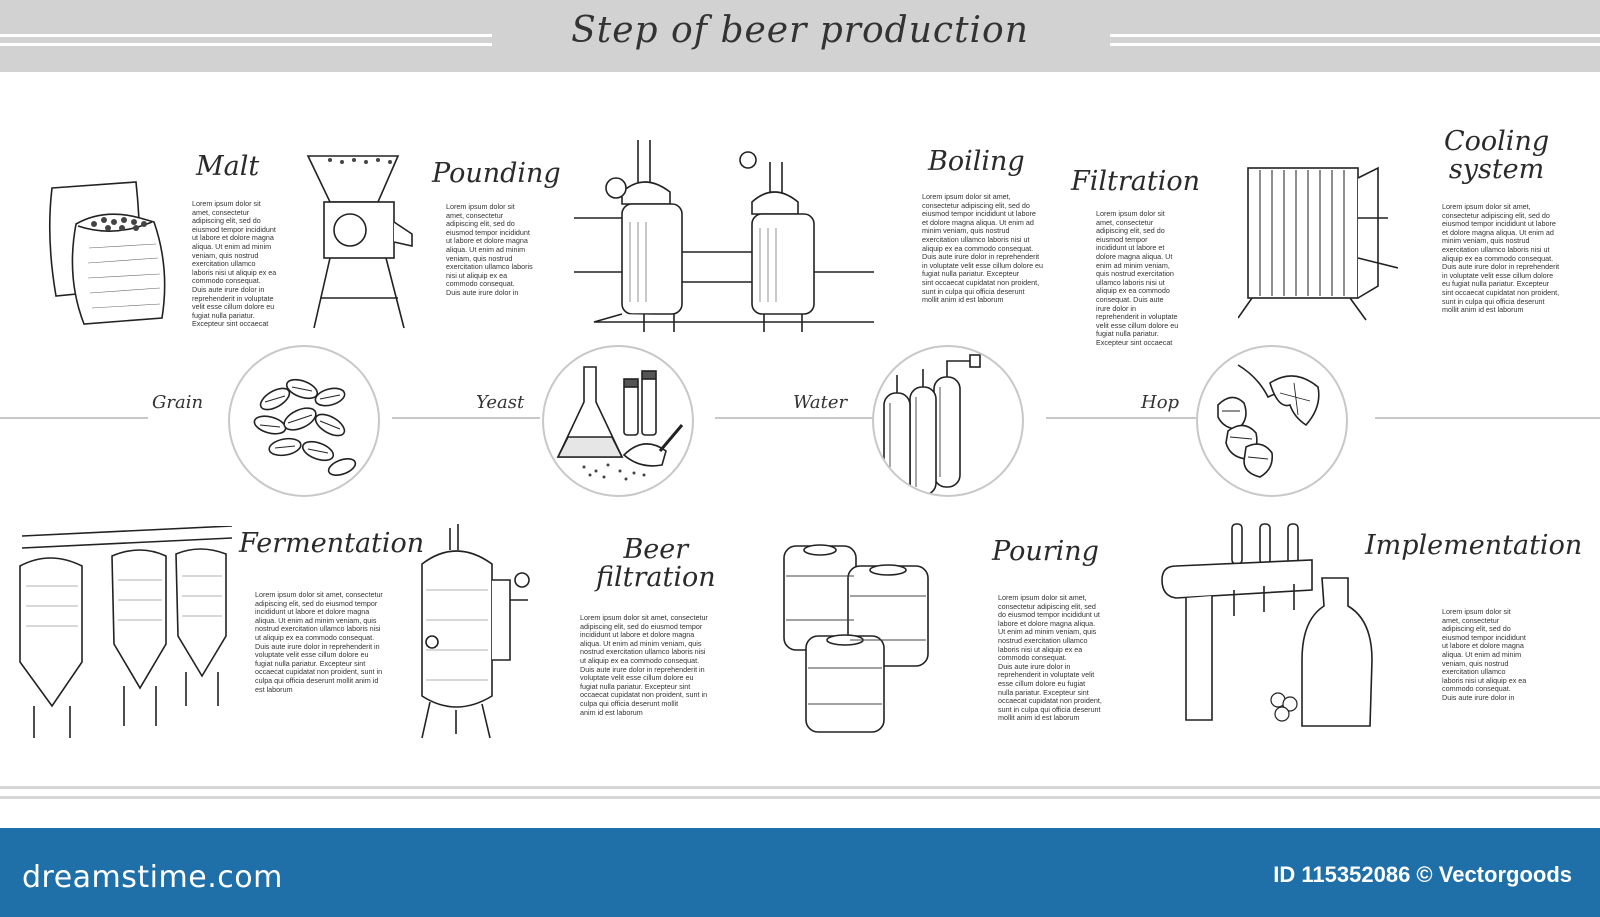 This screenshot has height=917, width=1600. What do you see at coordinates (152, 877) in the screenshot?
I see `brand-logo-text: dreamstime.com` at bounding box center [152, 877].